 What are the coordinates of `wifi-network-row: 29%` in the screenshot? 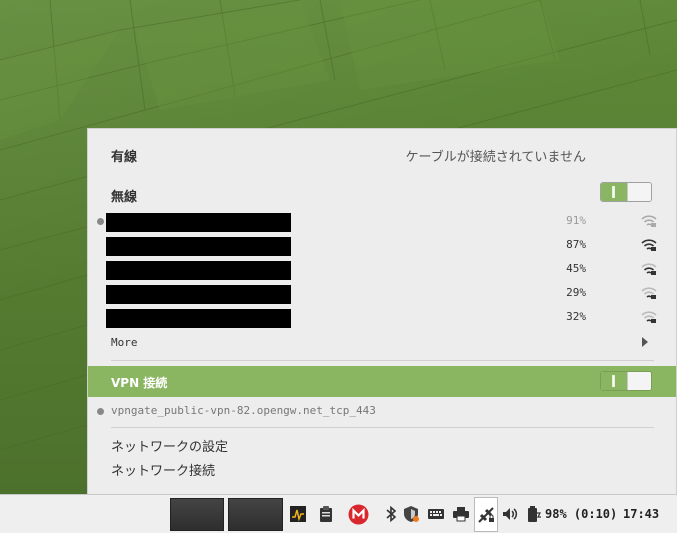 It's located at (382, 294).